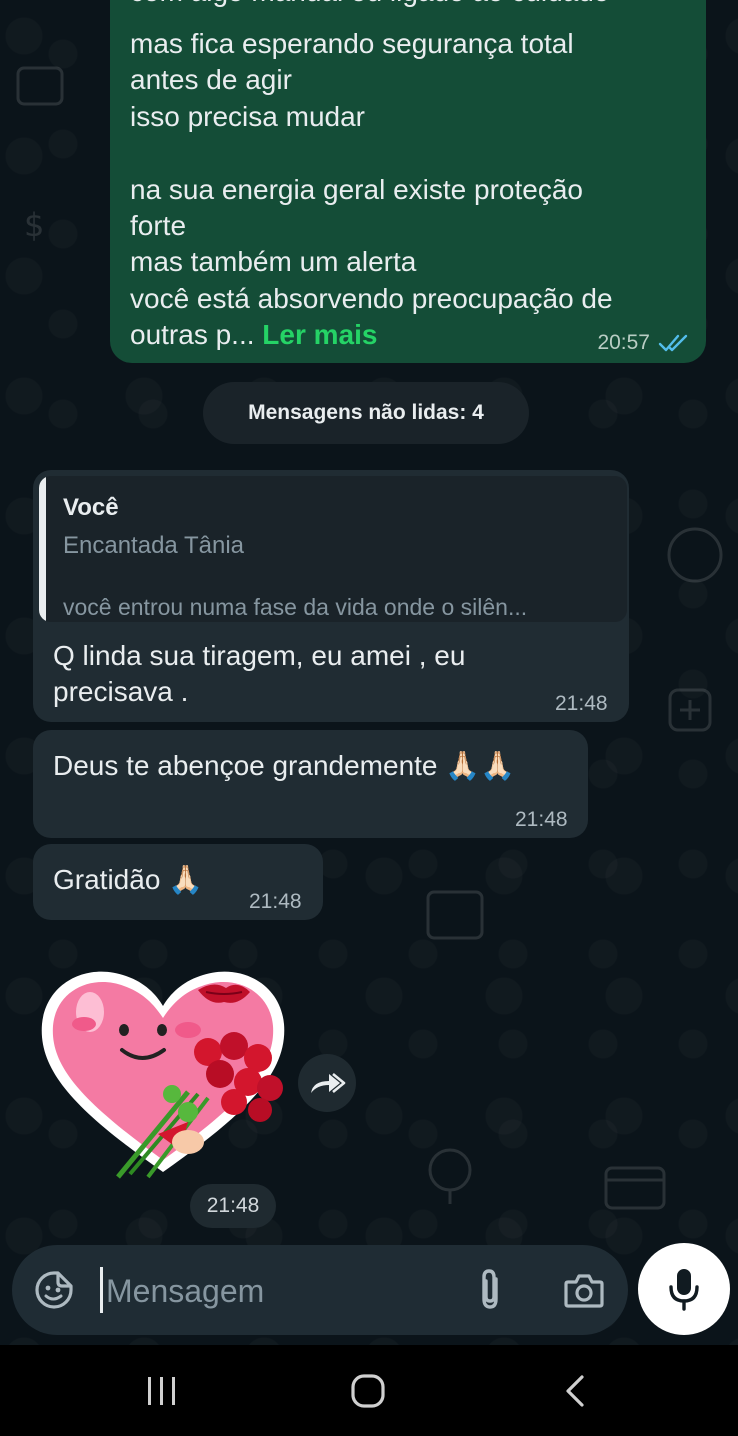  I want to click on microphone-icon, so click(684, 1290).